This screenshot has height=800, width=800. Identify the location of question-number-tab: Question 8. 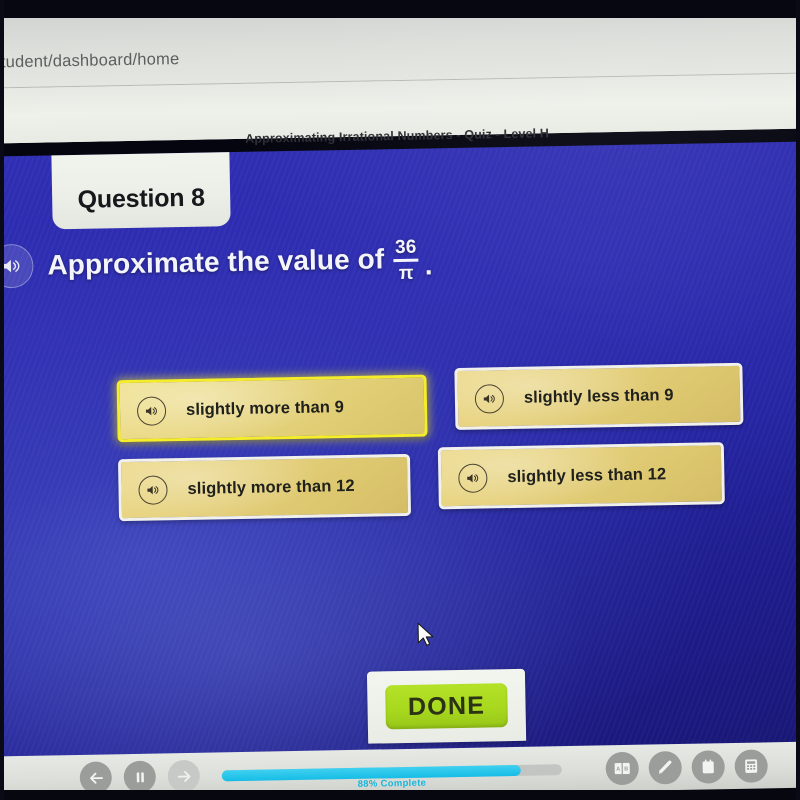
(141, 187).